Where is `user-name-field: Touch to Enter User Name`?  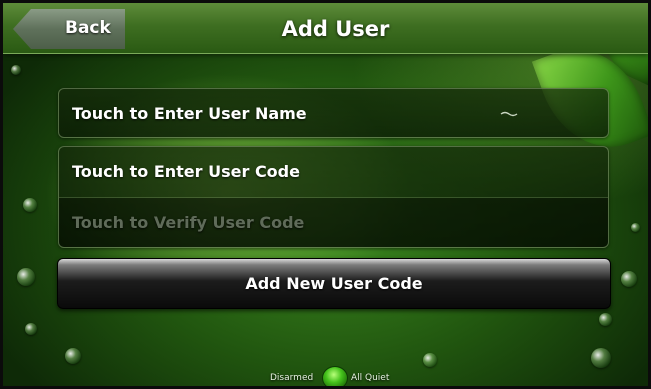
user-name-field: Touch to Enter User Name is located at coordinates (333, 113).